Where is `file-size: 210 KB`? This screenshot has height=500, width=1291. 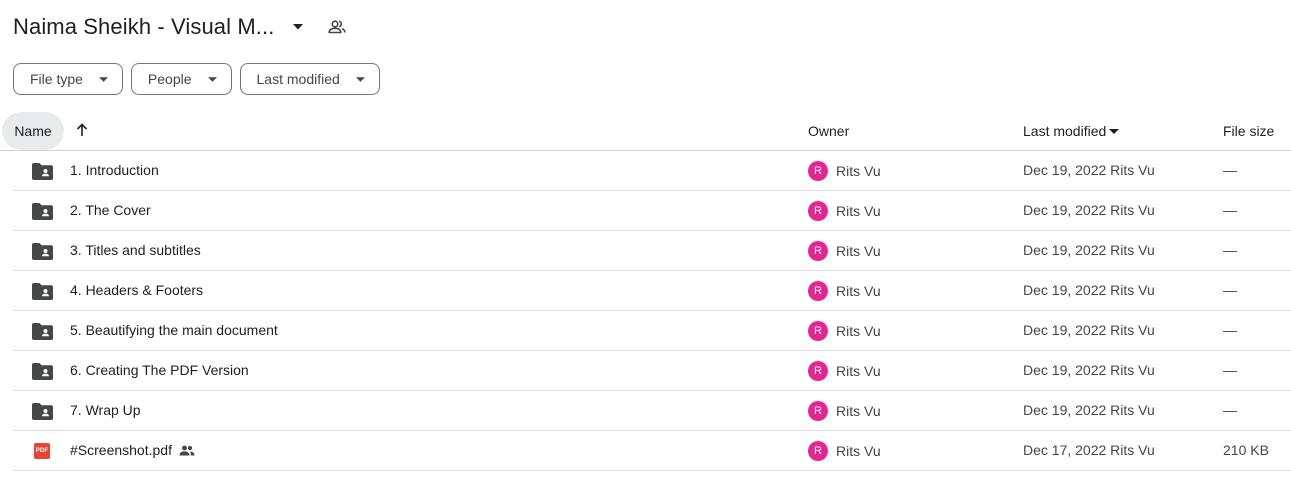 file-size: 210 KB is located at coordinates (1246, 450).